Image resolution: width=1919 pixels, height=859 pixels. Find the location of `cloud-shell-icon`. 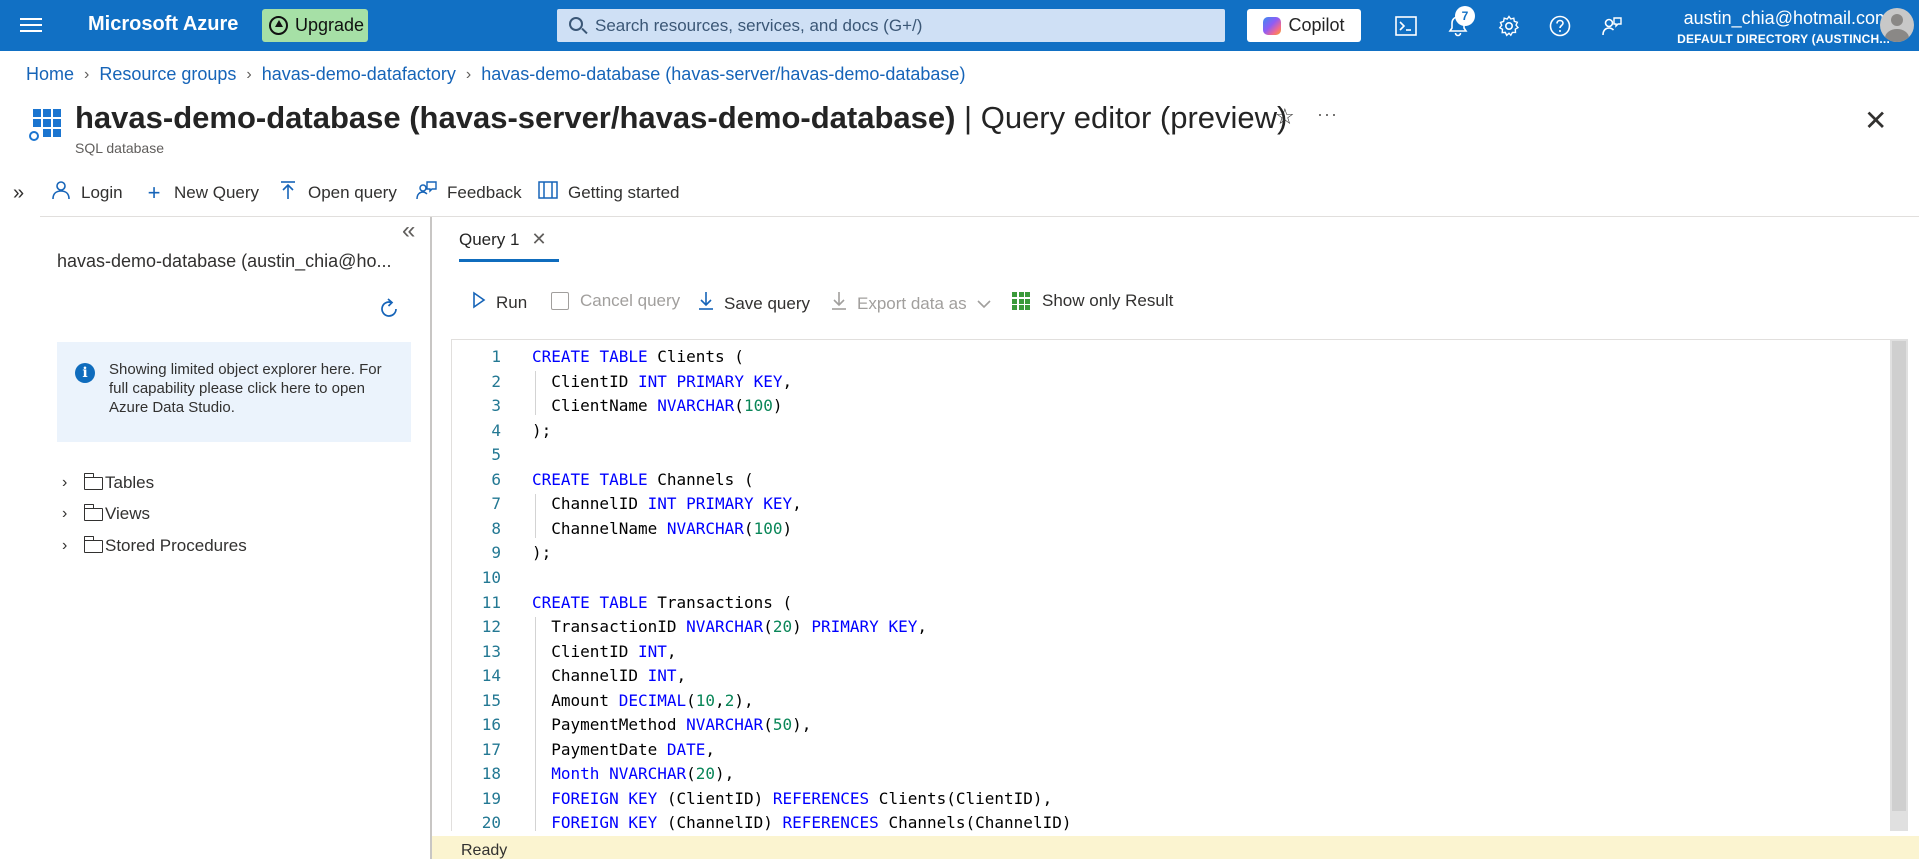

cloud-shell-icon is located at coordinates (1406, 26).